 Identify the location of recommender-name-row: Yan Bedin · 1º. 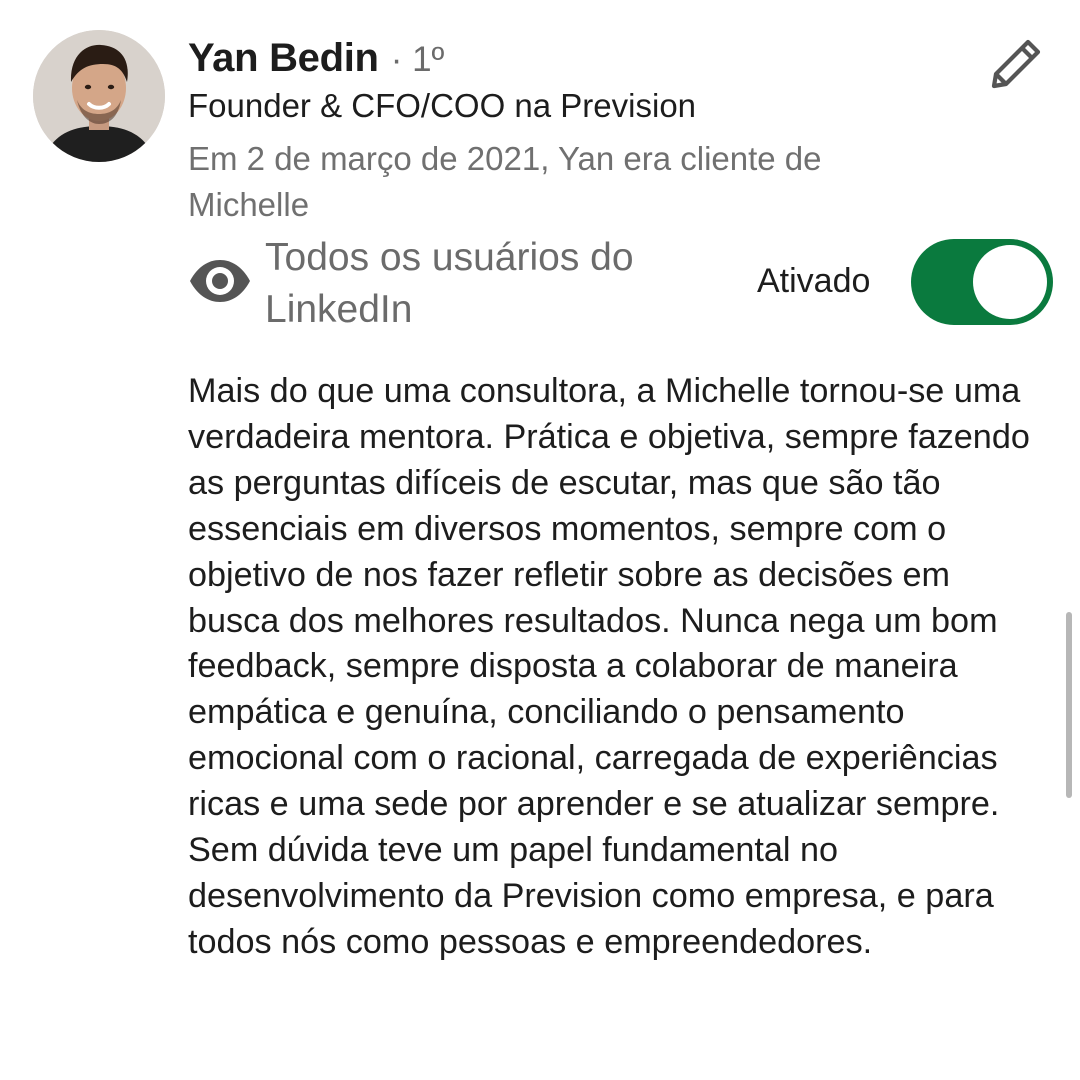
(316, 58).